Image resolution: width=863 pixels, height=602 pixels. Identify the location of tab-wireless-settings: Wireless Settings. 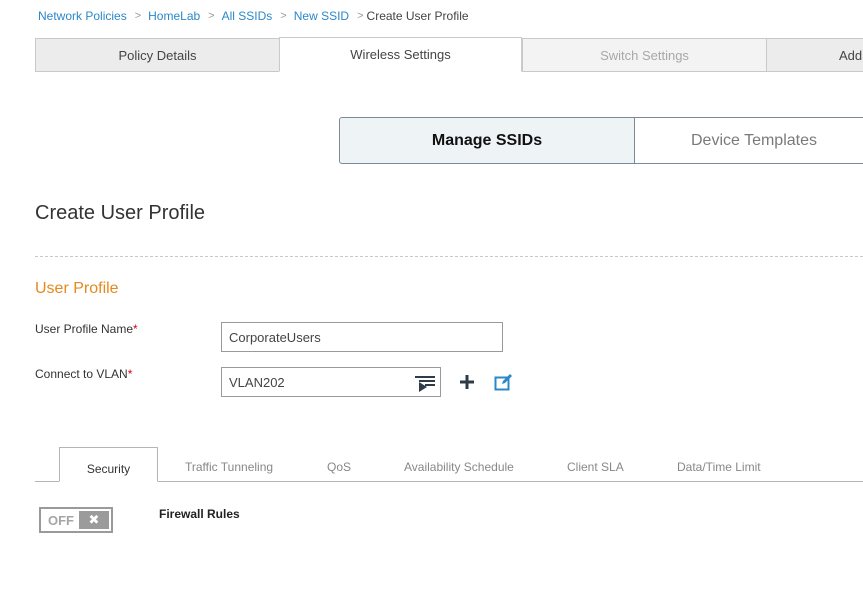
(400, 54).